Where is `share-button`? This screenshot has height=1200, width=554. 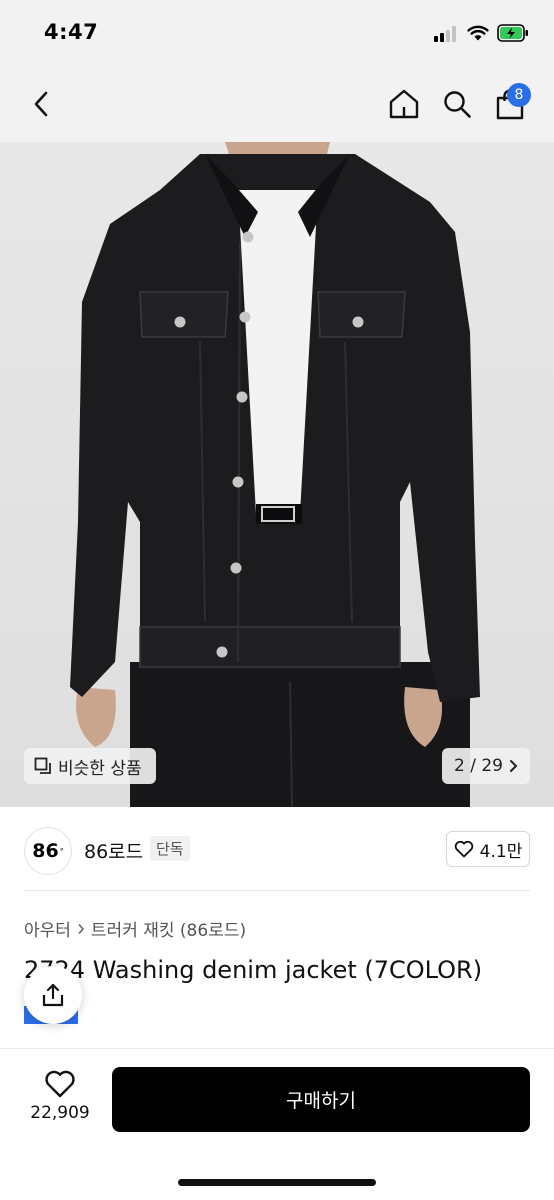 share-button is located at coordinates (53, 995).